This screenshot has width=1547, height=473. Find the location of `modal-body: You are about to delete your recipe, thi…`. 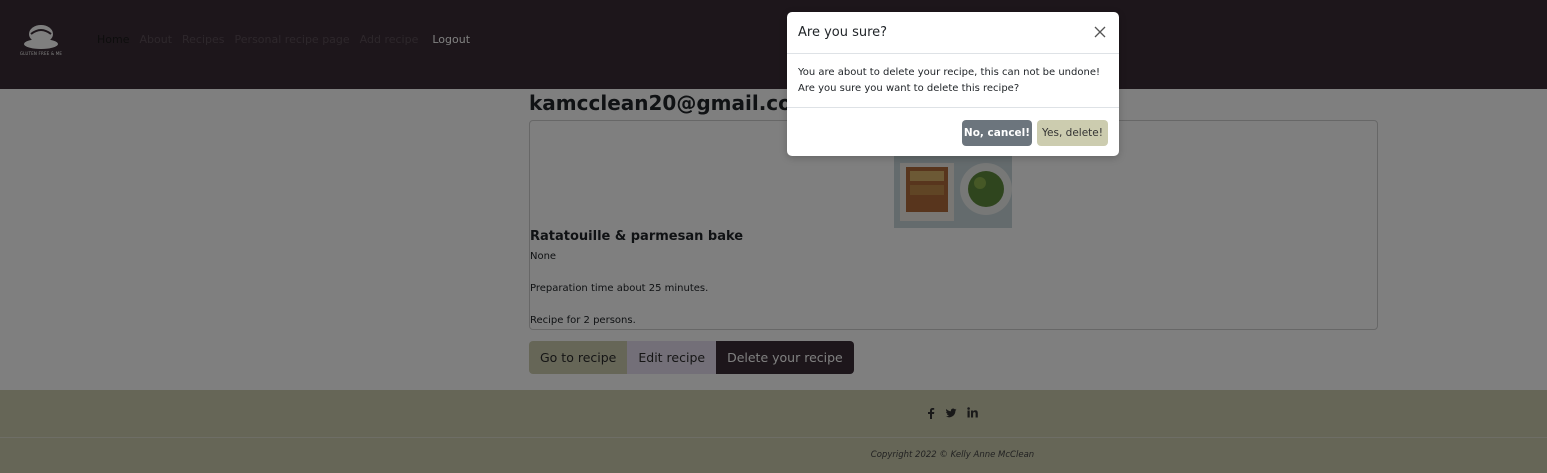

modal-body: You are about to delete your recipe, thi… is located at coordinates (949, 80).